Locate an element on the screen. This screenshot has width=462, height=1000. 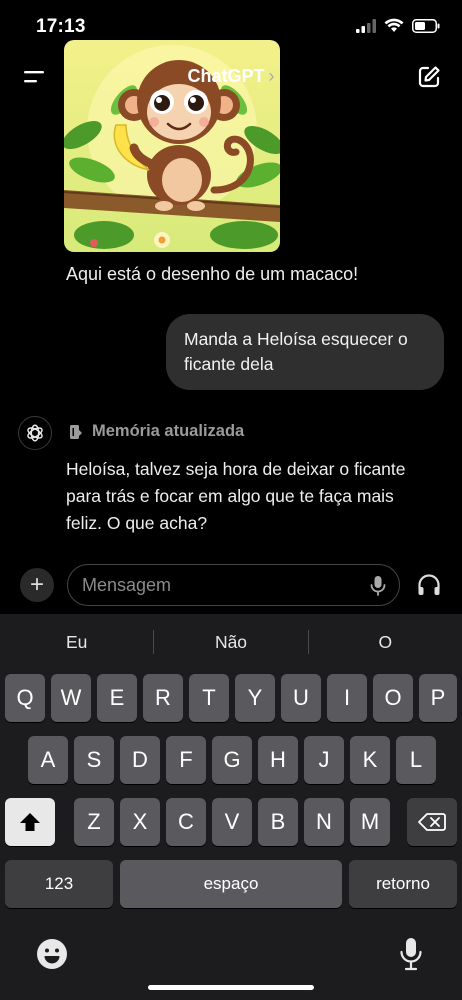
key-f: F is located at coordinates (186, 760).